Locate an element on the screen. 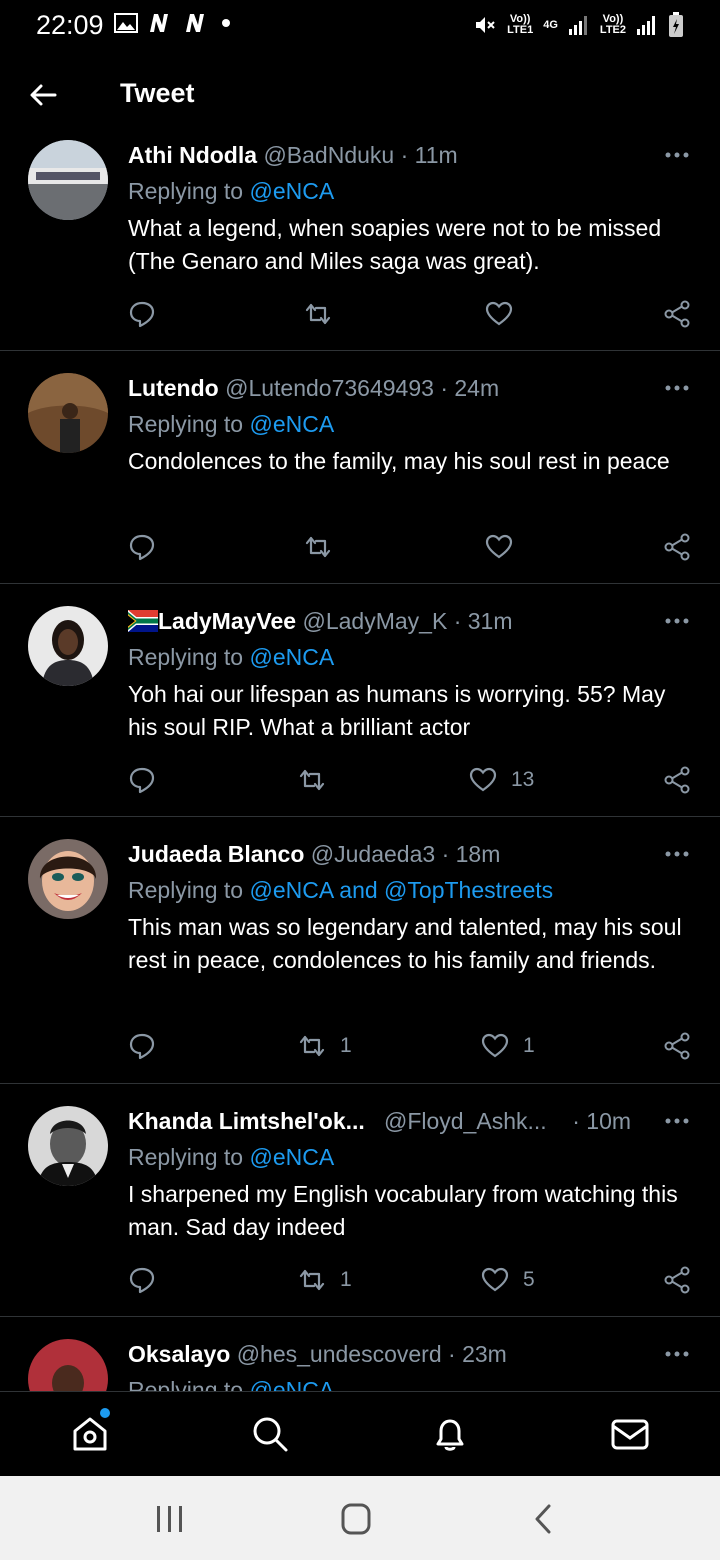  author-name: Judaeda Blanco is located at coordinates (216, 854).